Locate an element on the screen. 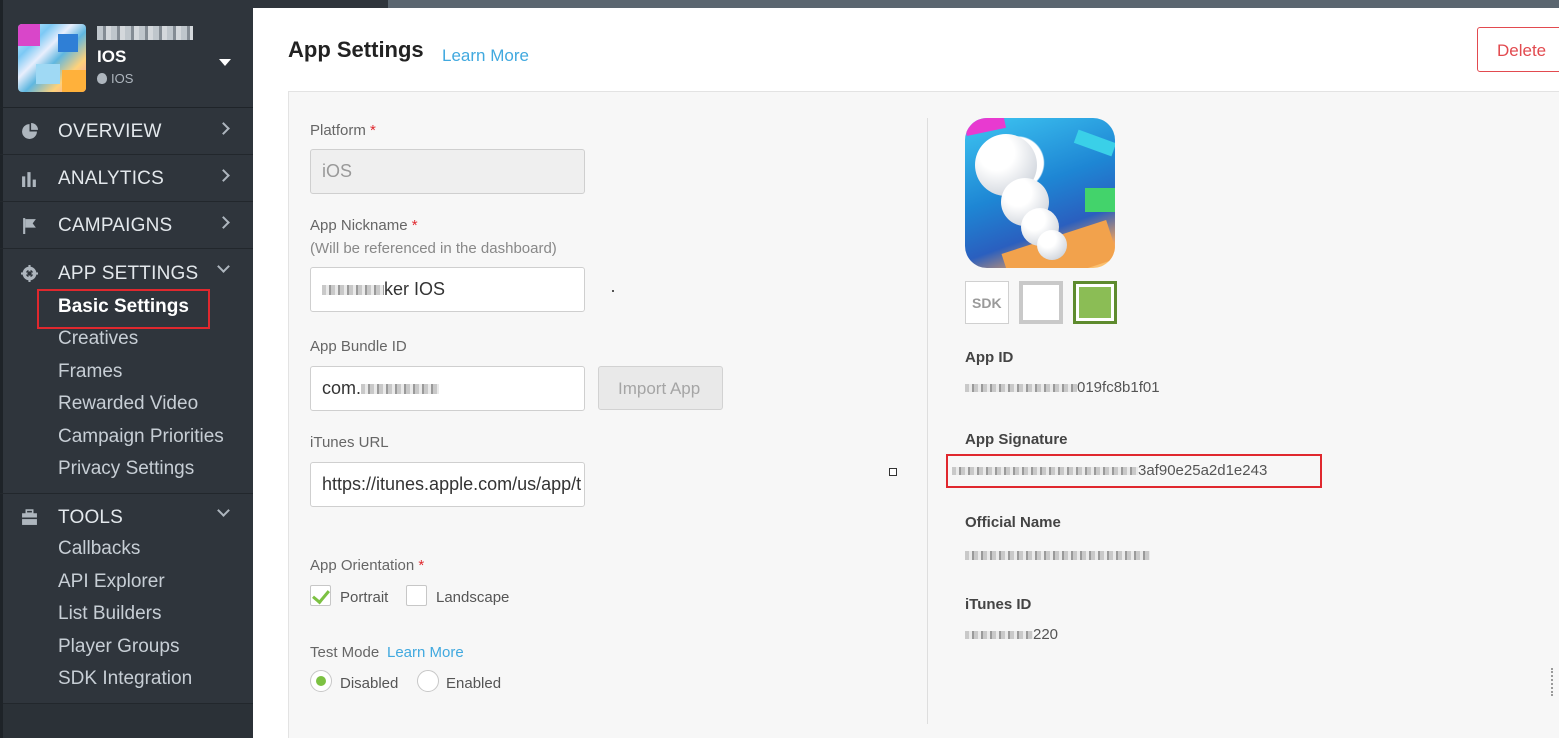 This screenshot has height=738, width=1559. portrait-label: Portrait is located at coordinates (364, 597).